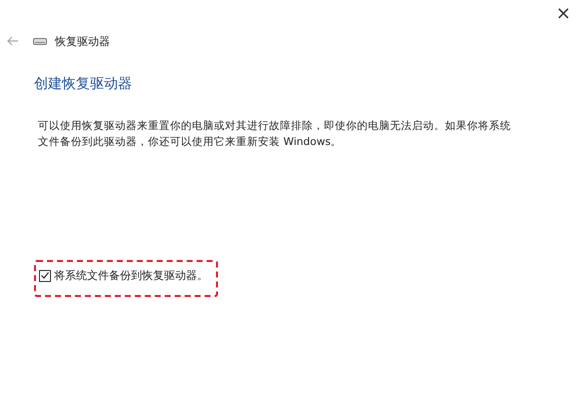 This screenshot has width=583, height=400. I want to click on window-title: 恢复驱动器, so click(82, 41).